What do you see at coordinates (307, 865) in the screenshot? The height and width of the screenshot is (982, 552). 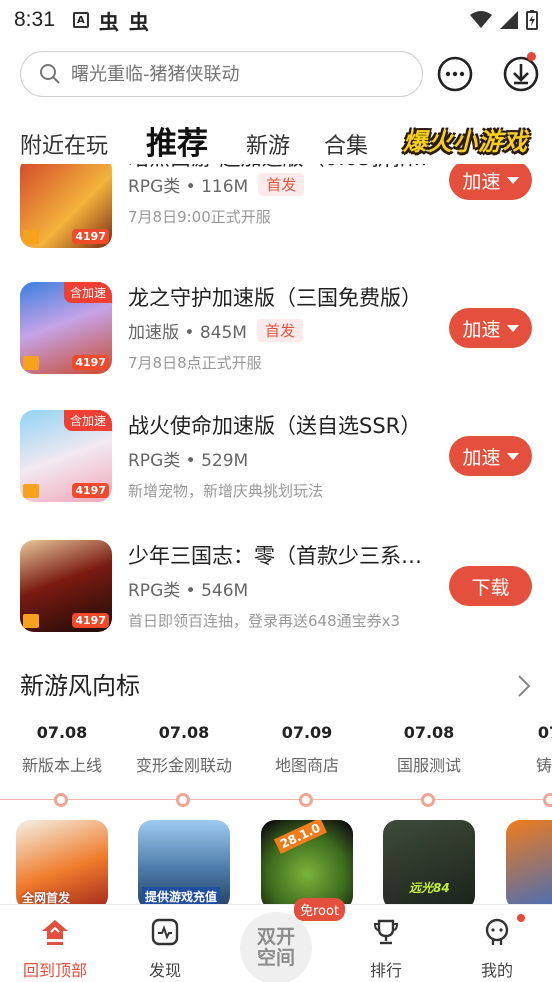 I see `game-tile: 28.1.0` at bounding box center [307, 865].